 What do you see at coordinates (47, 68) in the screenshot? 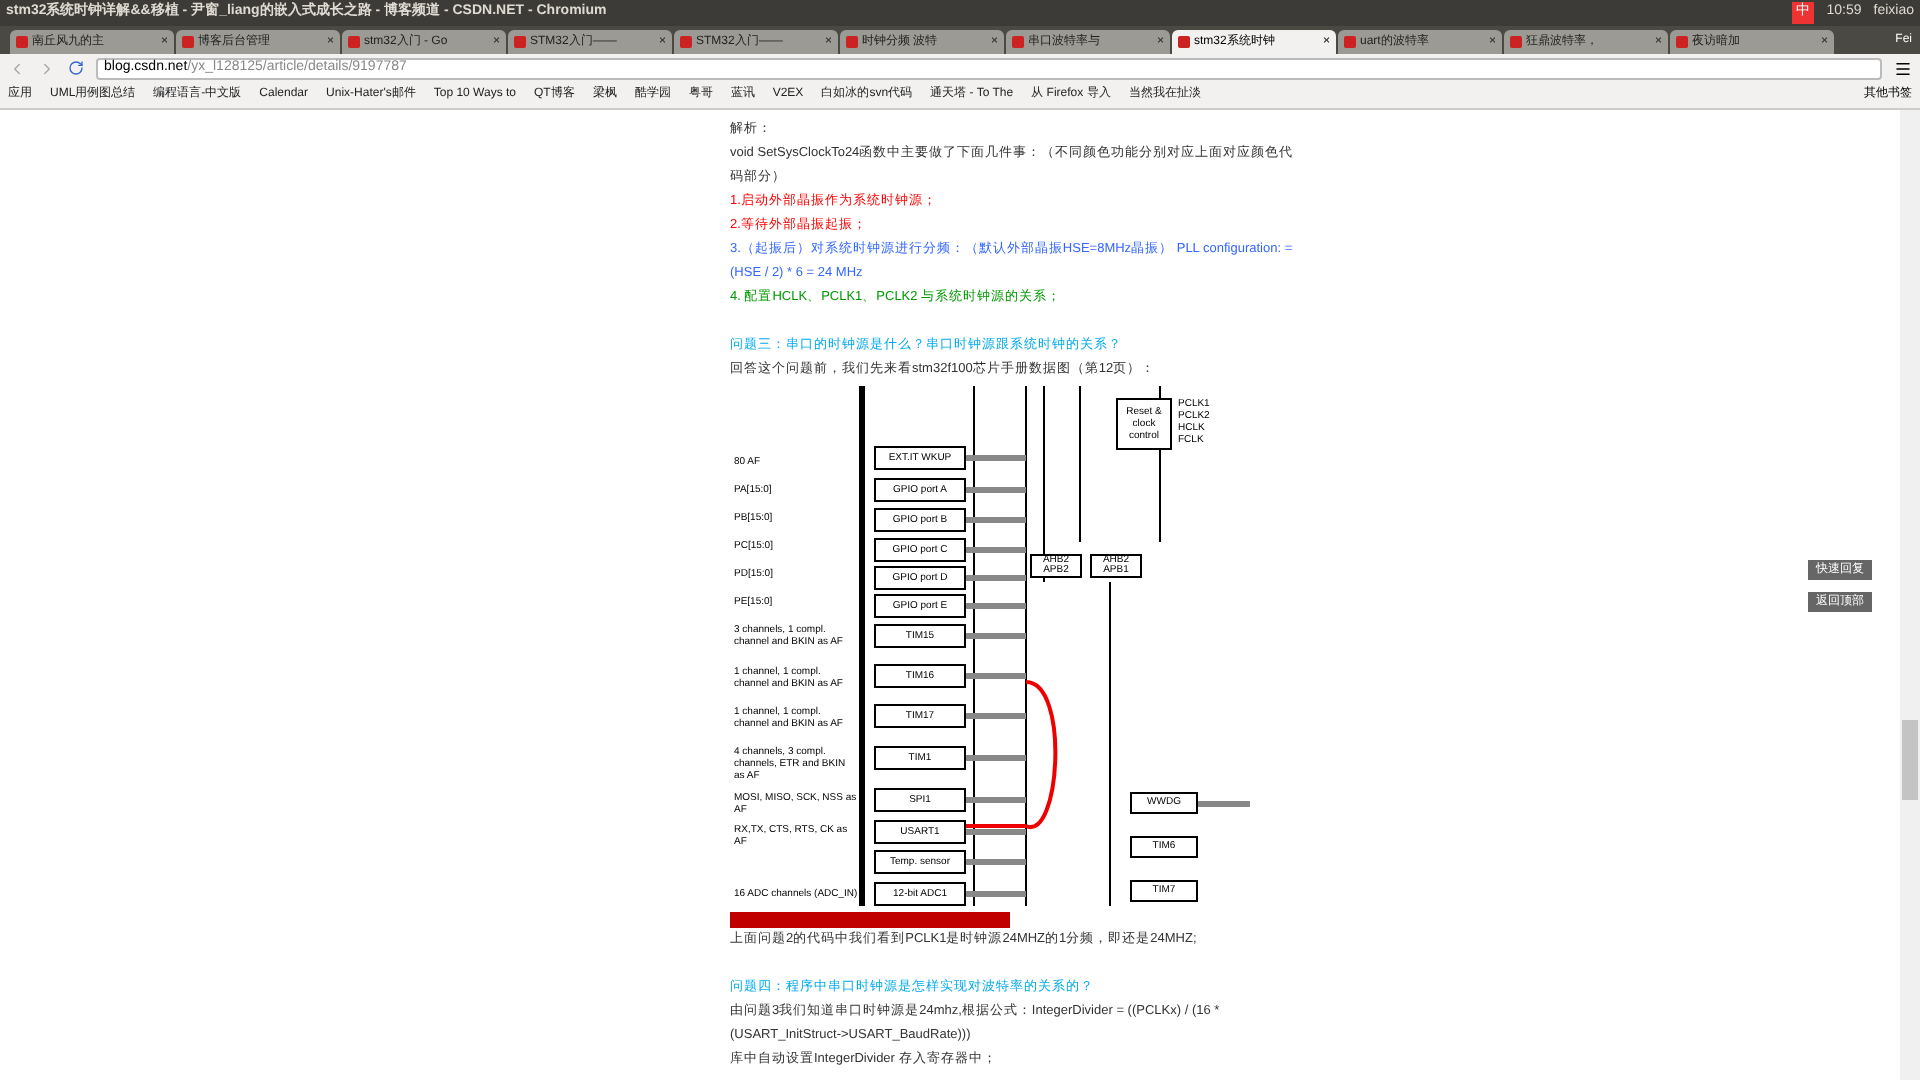
I see `forward-icon` at bounding box center [47, 68].